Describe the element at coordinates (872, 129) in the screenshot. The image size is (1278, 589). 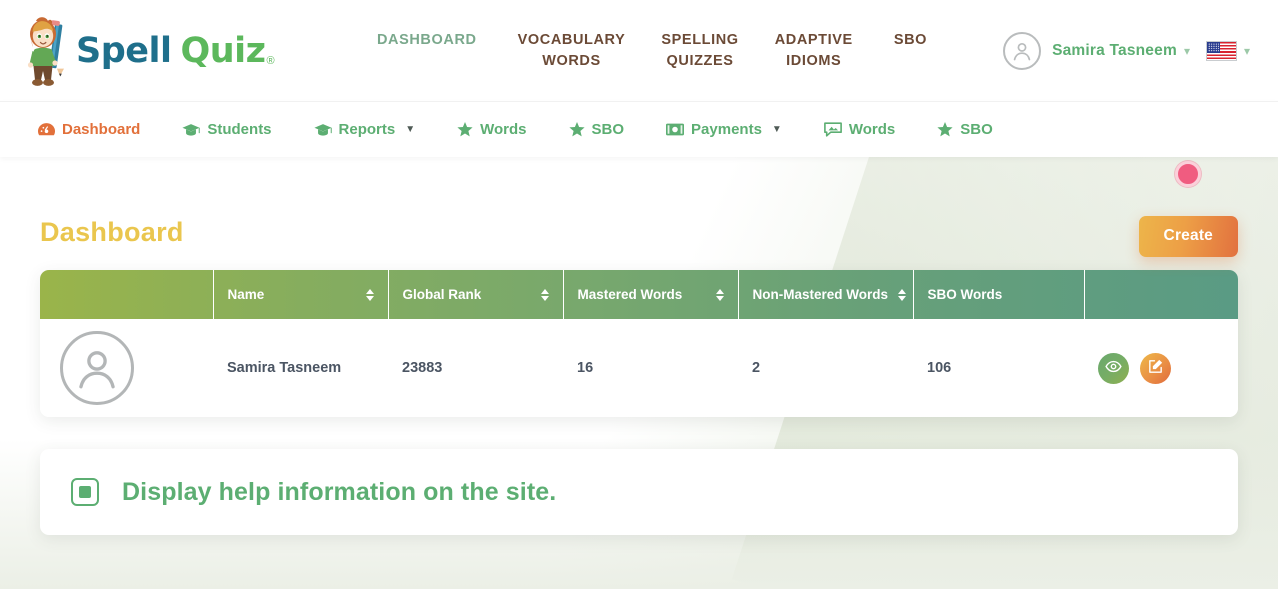
I see `sidebar-item-words-2-label: Words` at that location.